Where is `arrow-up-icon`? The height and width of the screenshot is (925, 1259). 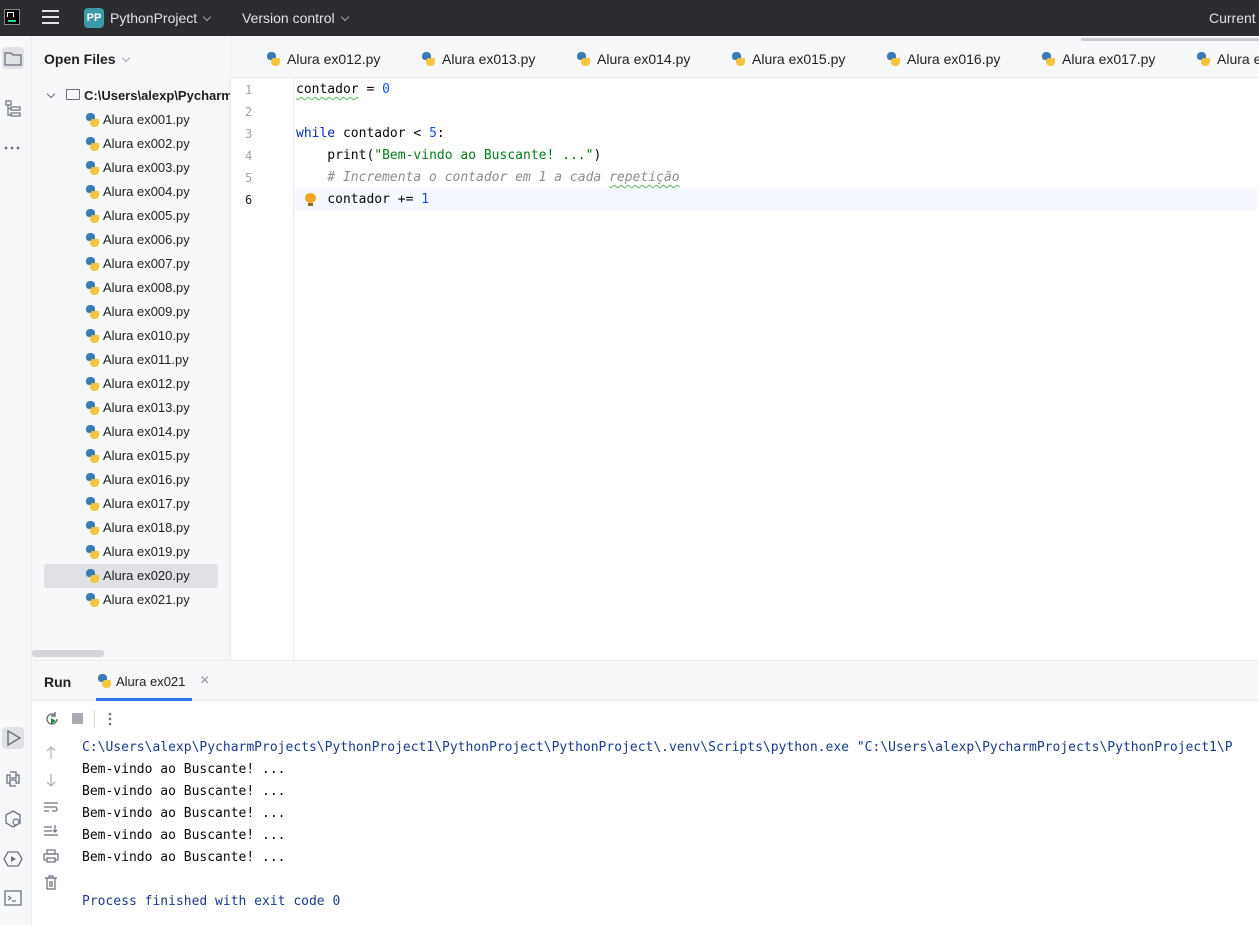
arrow-up-icon is located at coordinates (51, 753).